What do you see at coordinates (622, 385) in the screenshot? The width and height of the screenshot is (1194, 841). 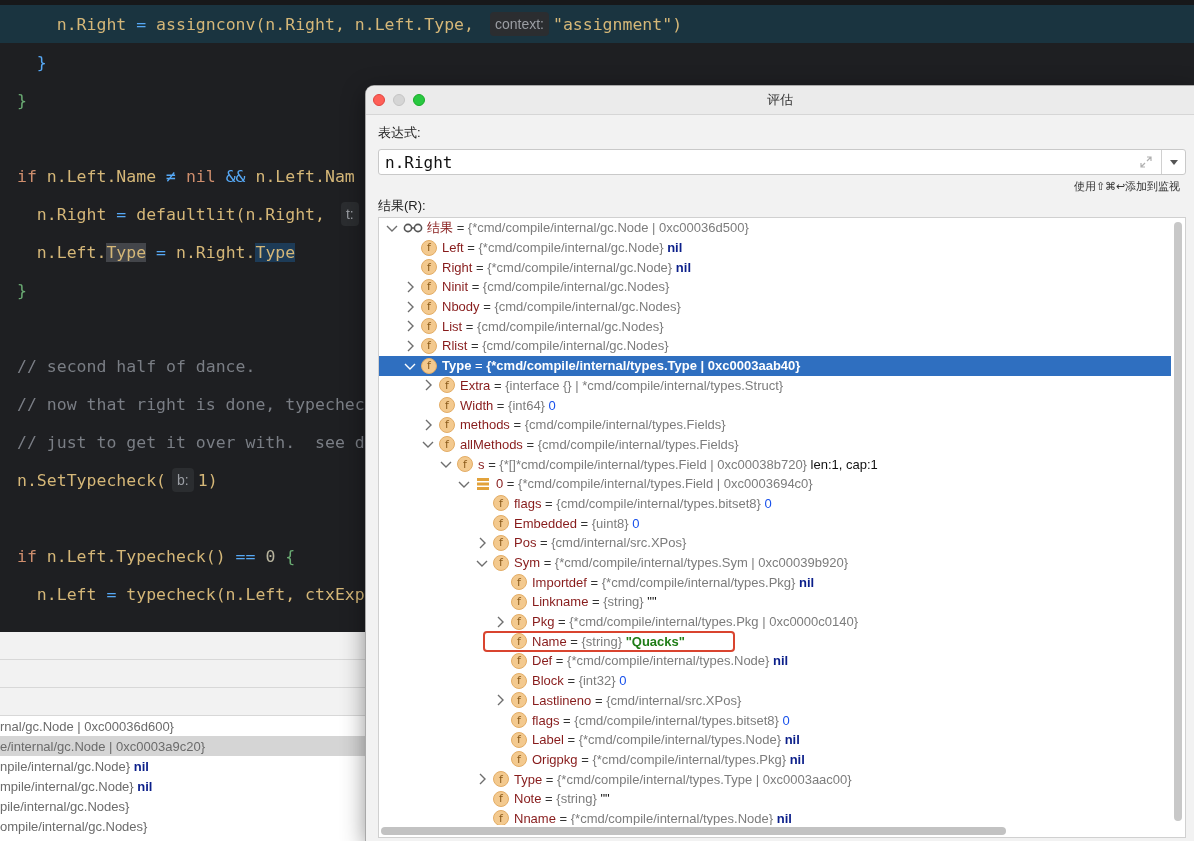 I see `variable-label: Extra = {interface {} | *cmd/compile/internal/types.Struct}` at bounding box center [622, 385].